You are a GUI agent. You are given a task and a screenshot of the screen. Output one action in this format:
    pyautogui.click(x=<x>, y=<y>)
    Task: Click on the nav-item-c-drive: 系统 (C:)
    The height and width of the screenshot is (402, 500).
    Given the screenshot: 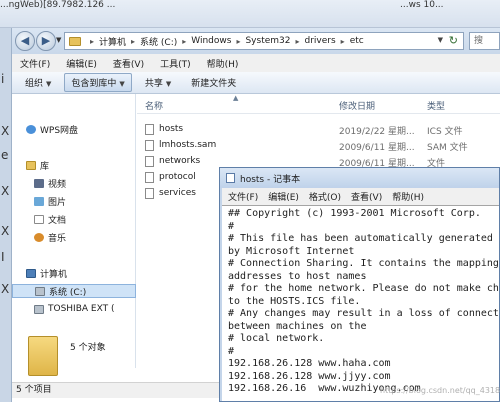 What is the action you would take?
    pyautogui.click(x=74, y=291)
    